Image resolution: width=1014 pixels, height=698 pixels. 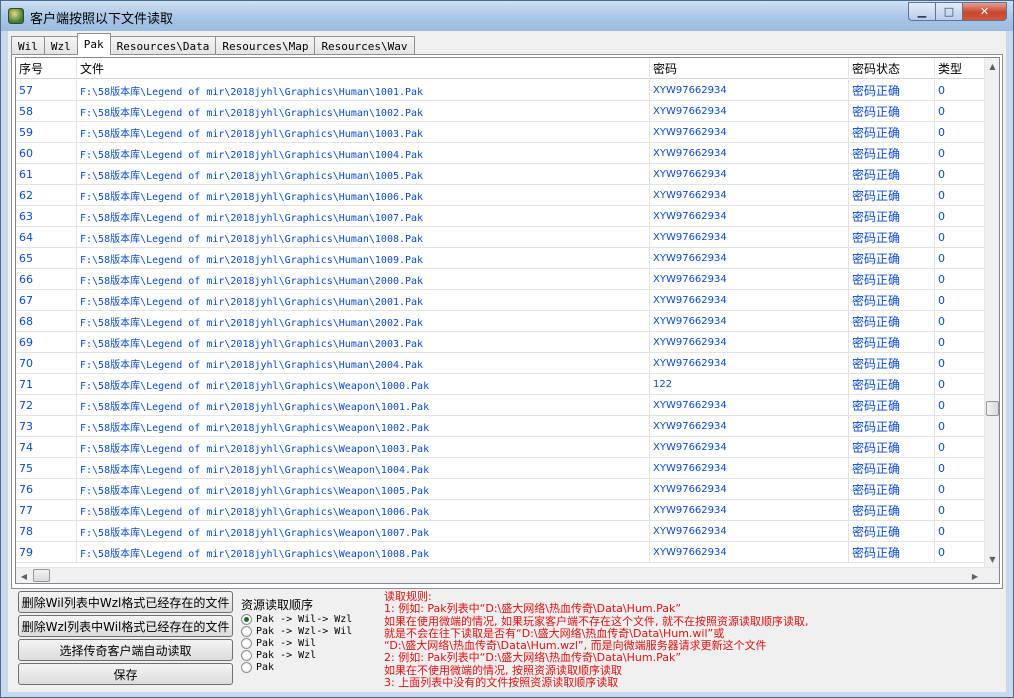 What do you see at coordinates (46, 90) in the screenshot?
I see `cell-index: 57` at bounding box center [46, 90].